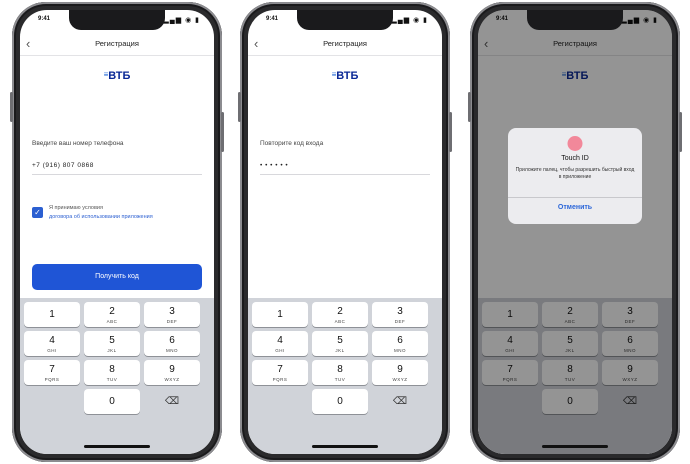 This screenshot has width=690, height=464. What do you see at coordinates (76, 208) in the screenshot?
I see `terms-text: Я принимаю условия` at bounding box center [76, 208].